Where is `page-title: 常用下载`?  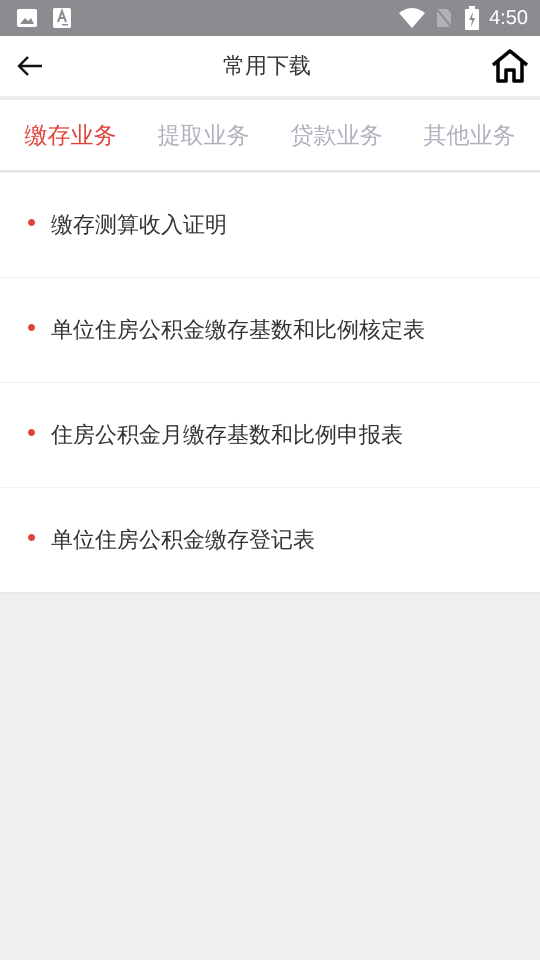 page-title: 常用下载 is located at coordinates (267, 67).